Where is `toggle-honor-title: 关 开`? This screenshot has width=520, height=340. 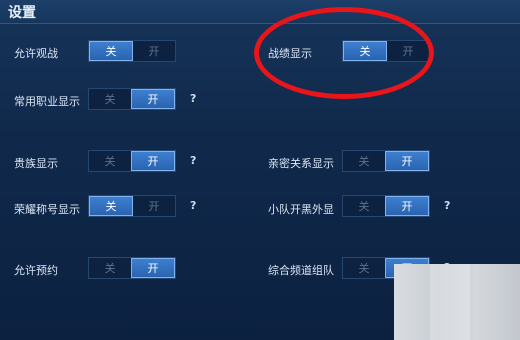
toggle-honor-title: 关 开 is located at coordinates (132, 206).